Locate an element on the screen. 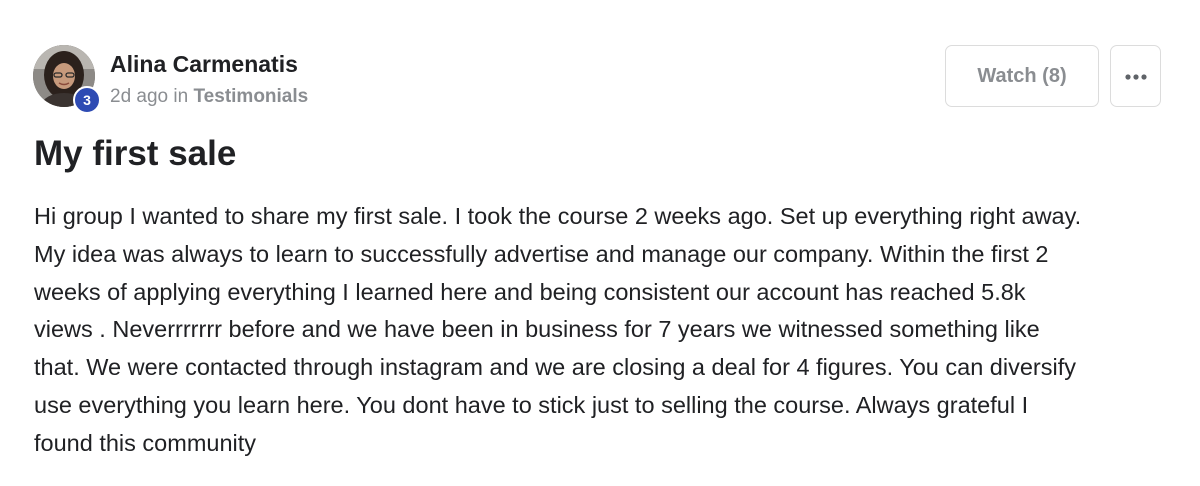  watch-button: Watch (8) is located at coordinates (1022, 76).